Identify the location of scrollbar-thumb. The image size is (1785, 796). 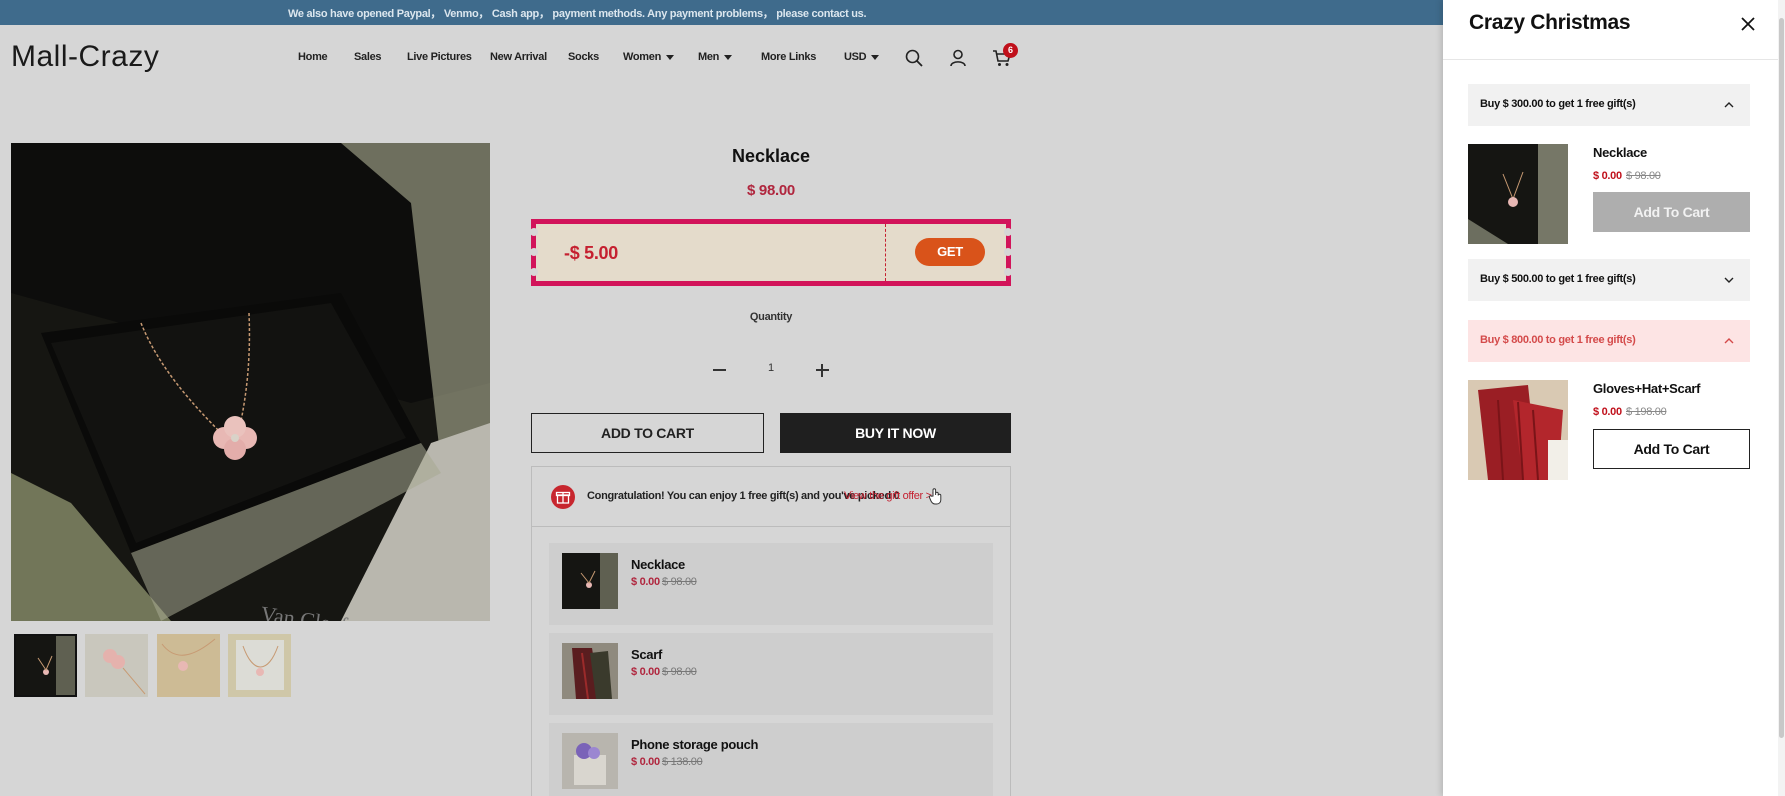
(1781, 378).